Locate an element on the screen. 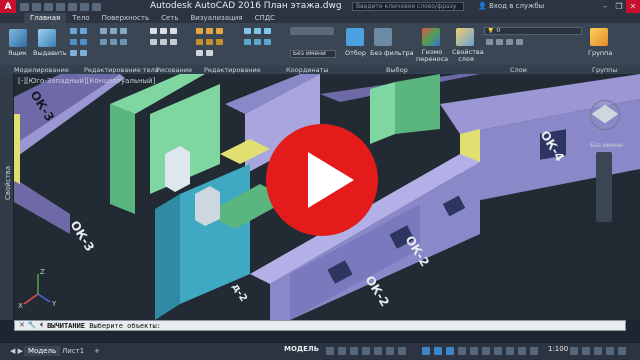 The image size is (640, 360). annotation-scale-value: 1:100 is located at coordinates (558, 349).